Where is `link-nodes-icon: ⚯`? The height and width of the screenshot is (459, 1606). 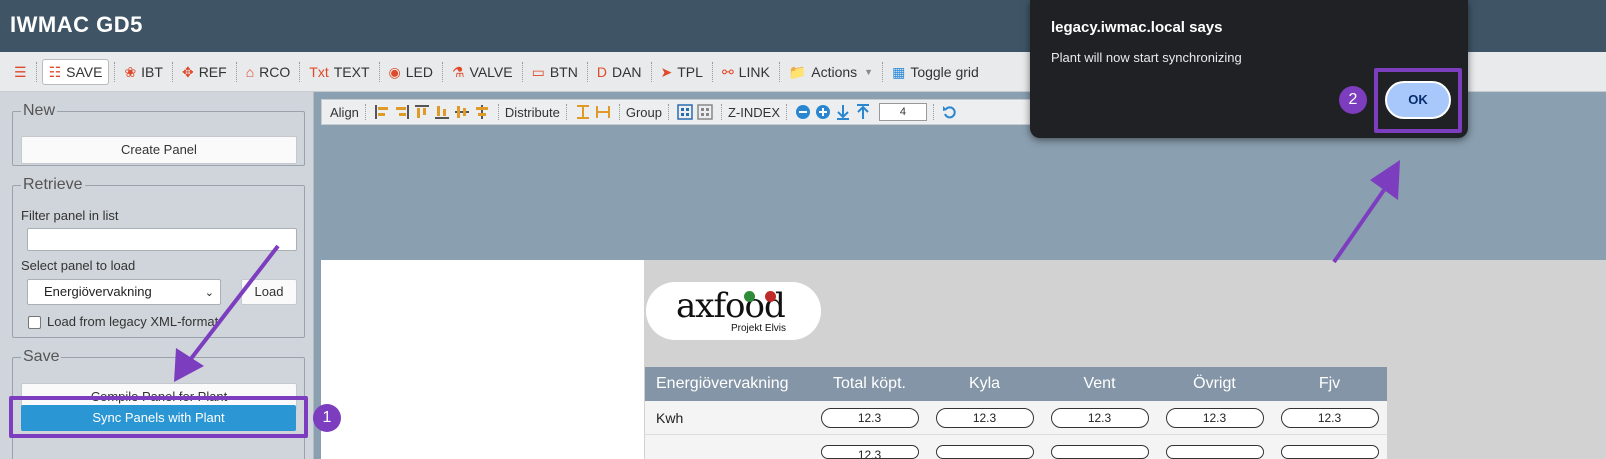 link-nodes-icon: ⚯ is located at coordinates (727, 71).